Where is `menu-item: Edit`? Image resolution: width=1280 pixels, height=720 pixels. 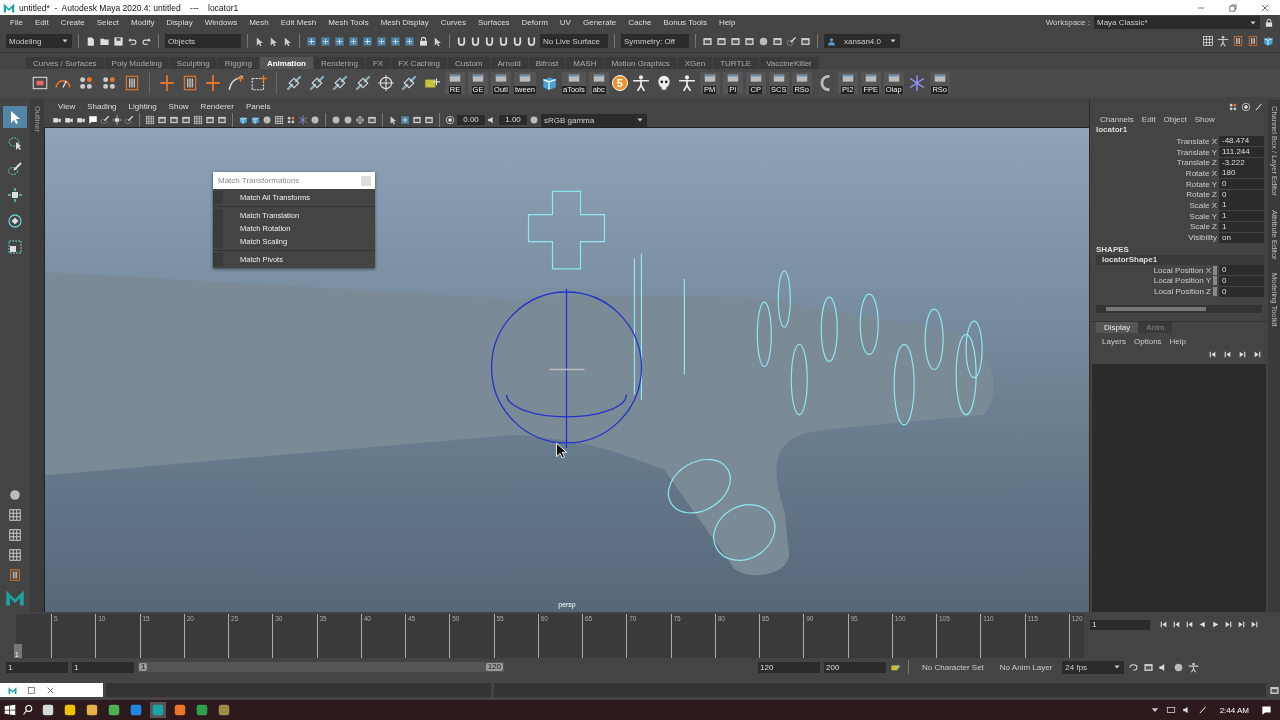
menu-item: Edit is located at coordinates (41, 22).